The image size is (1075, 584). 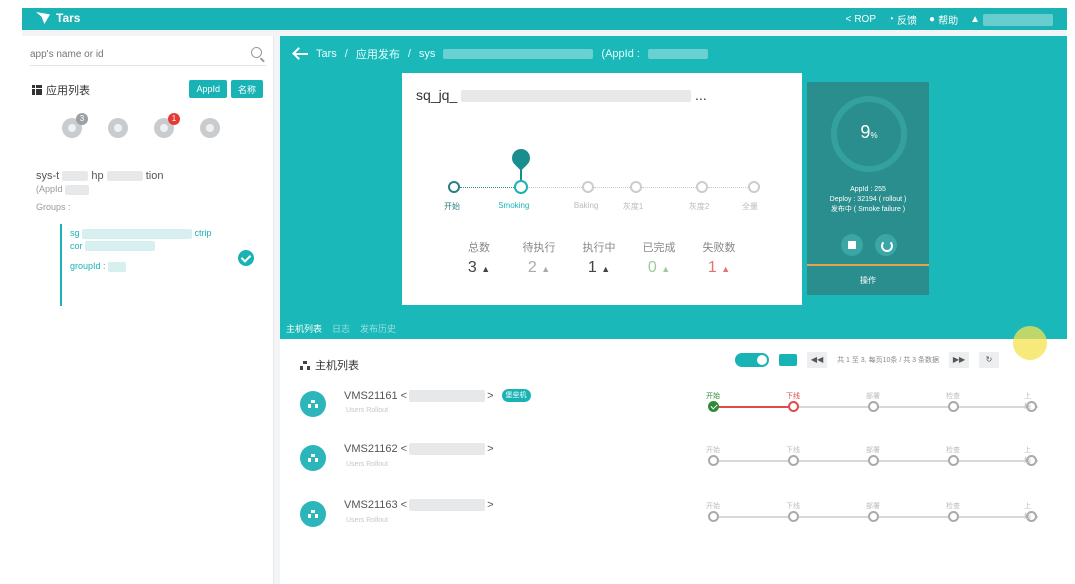 I want to click on view-toggle, so click(x=752, y=360).